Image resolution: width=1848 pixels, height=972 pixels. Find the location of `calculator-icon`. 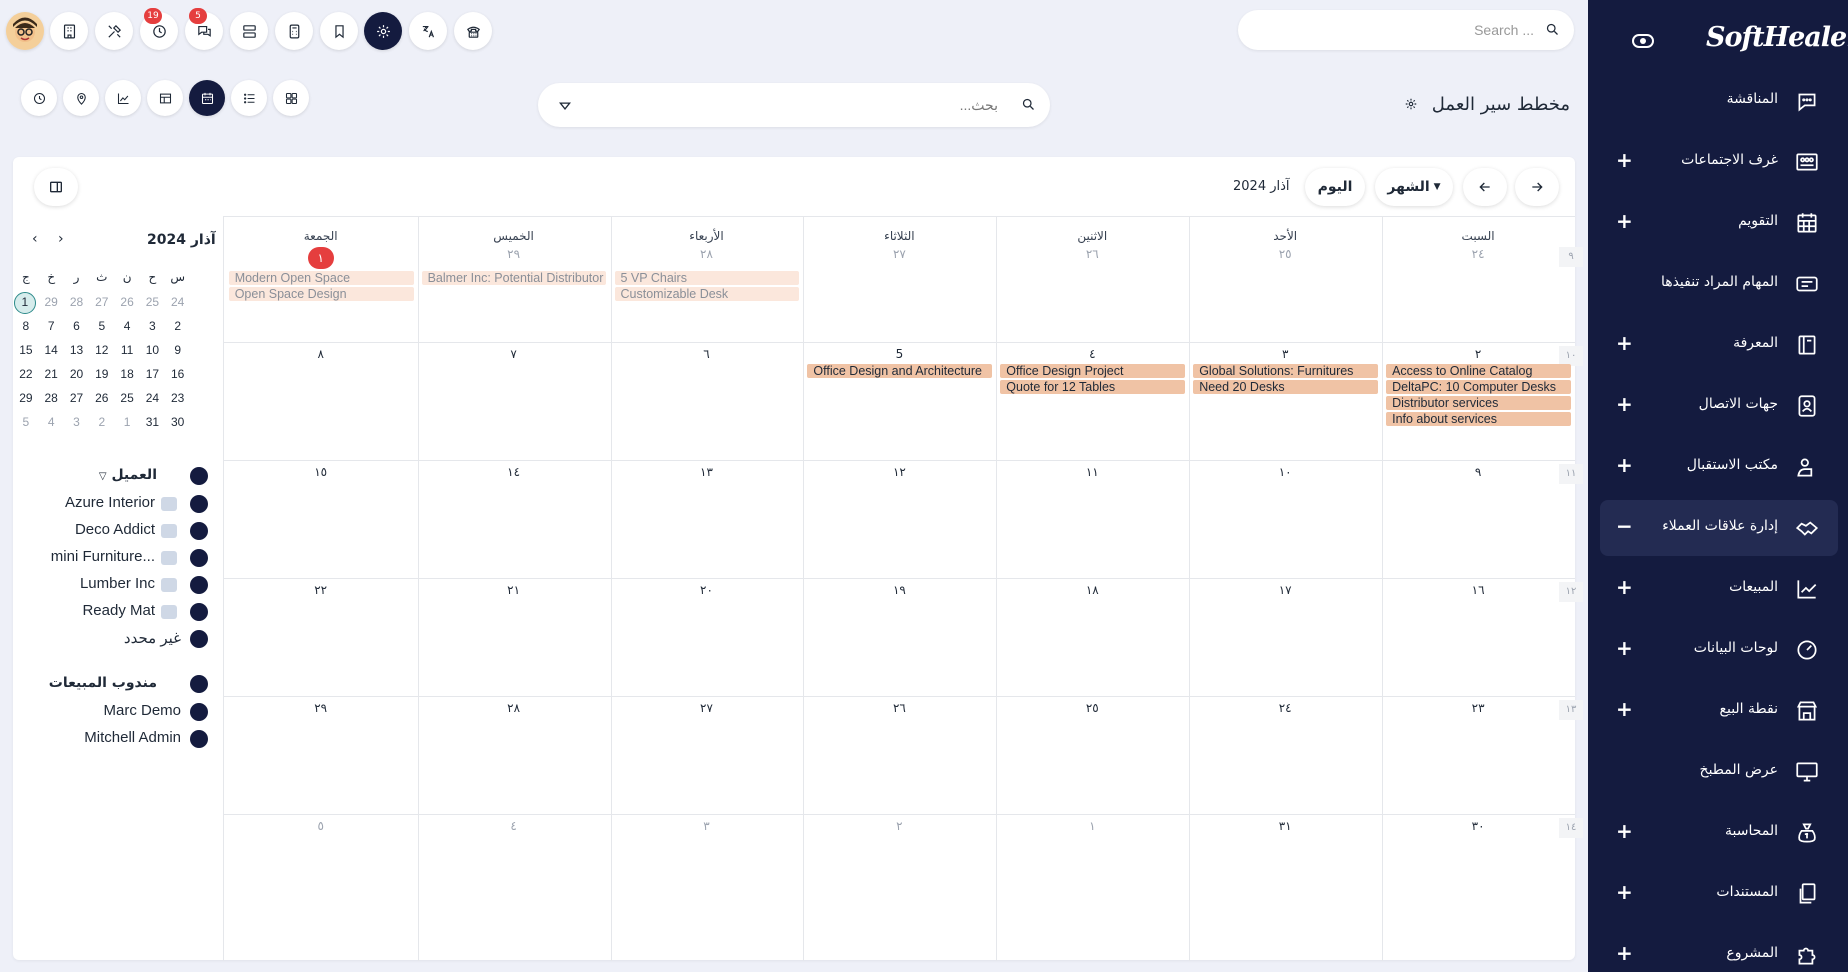

calculator-icon is located at coordinates (294, 31).